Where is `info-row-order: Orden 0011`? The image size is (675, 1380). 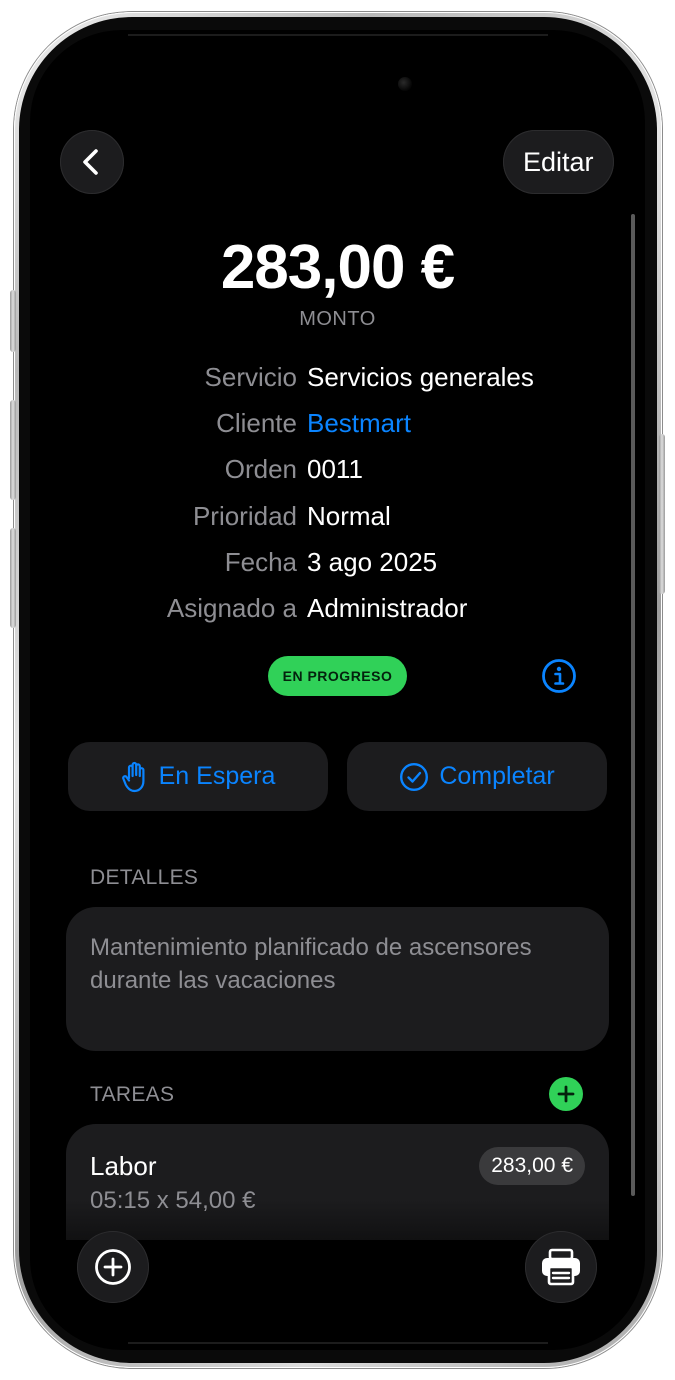
info-row-order: Orden 0011 is located at coordinates (337, 474).